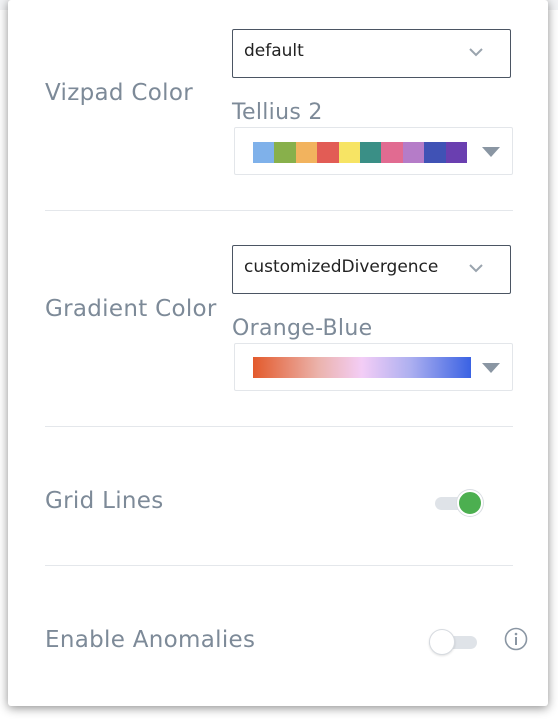 This screenshot has height=720, width=558. I want to click on gradient-palette-picker, so click(373, 367).